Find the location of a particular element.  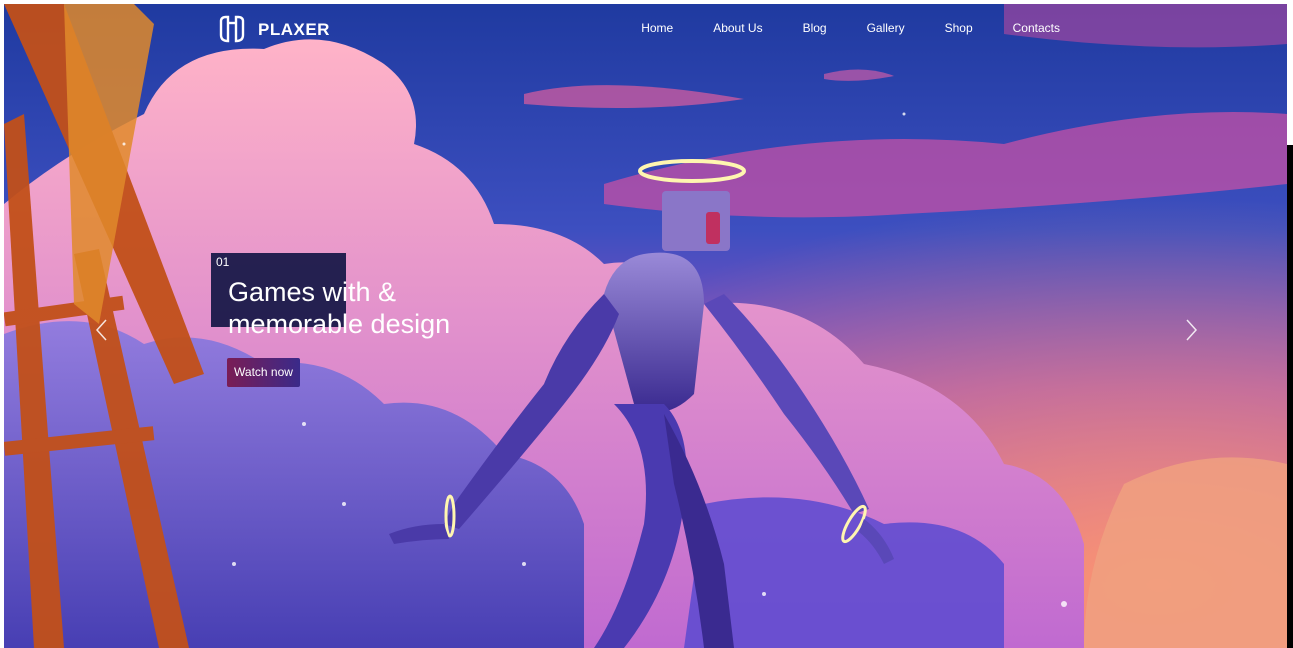

nav-item-shop: Shop is located at coordinates (959, 28).